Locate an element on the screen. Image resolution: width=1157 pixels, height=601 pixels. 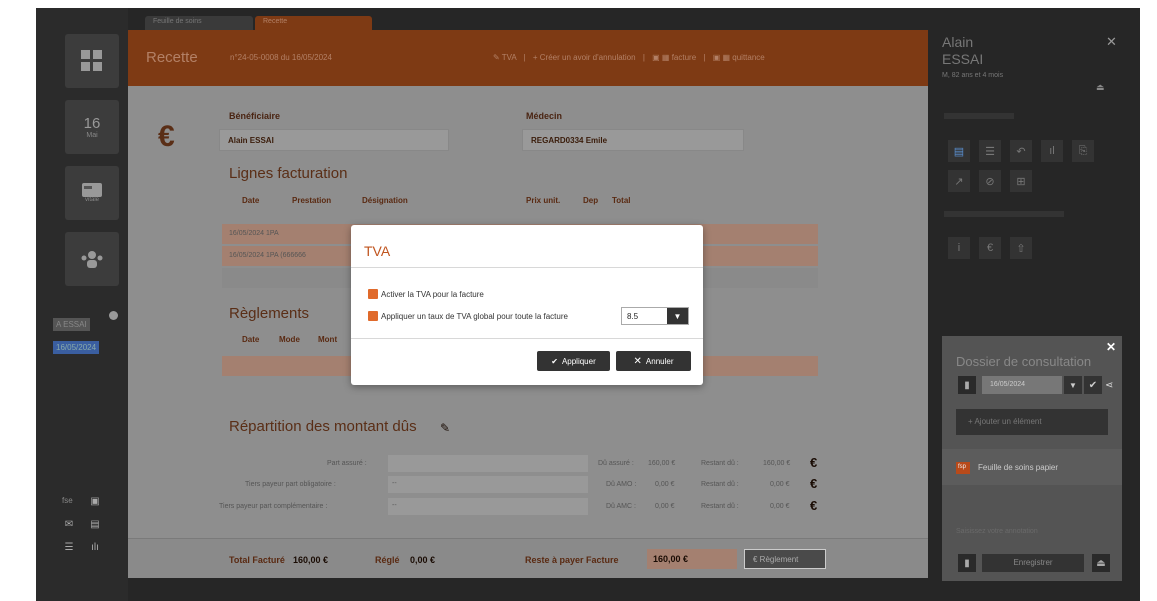
vitale-card-button: vitale is located at coordinates (92, 193).